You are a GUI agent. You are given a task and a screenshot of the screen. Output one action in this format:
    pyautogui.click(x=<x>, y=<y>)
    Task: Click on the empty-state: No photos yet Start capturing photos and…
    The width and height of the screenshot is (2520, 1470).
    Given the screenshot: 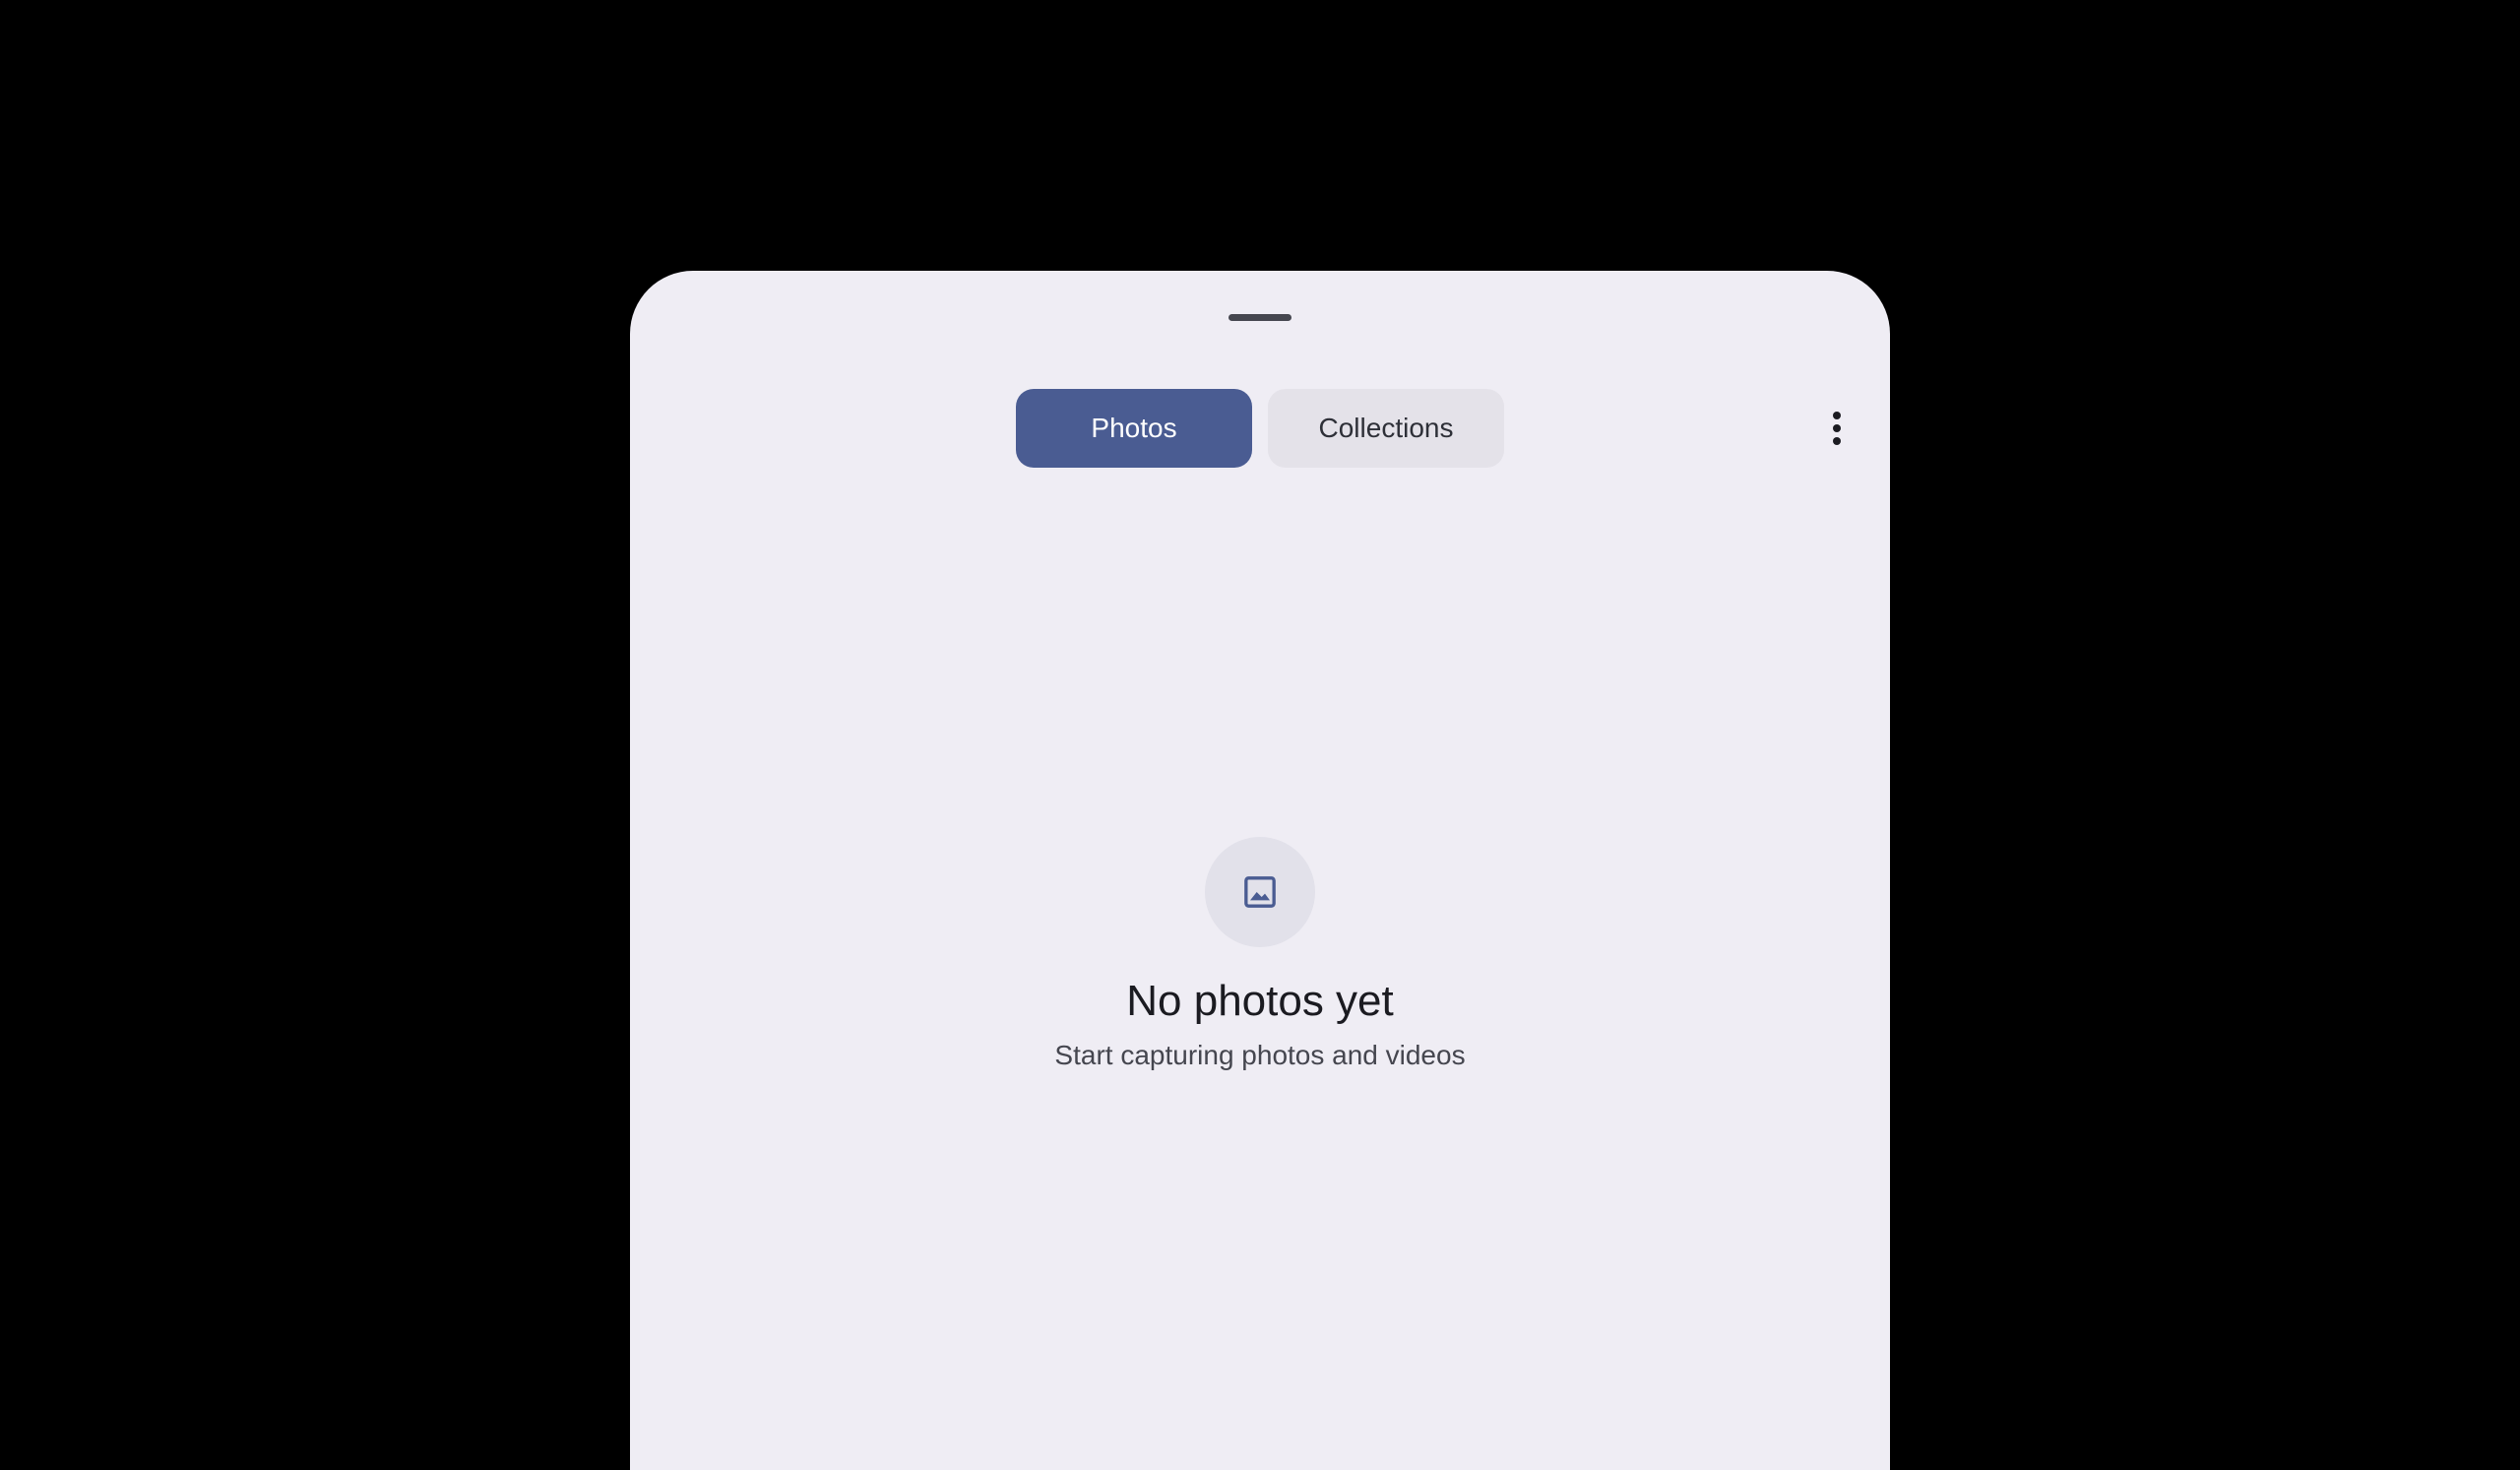 What is the action you would take?
    pyautogui.click(x=1260, y=955)
    